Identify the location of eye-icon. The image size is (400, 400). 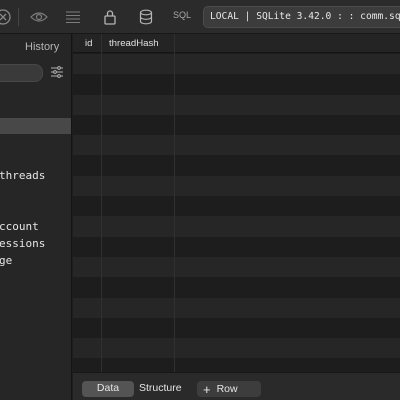
(39, 17).